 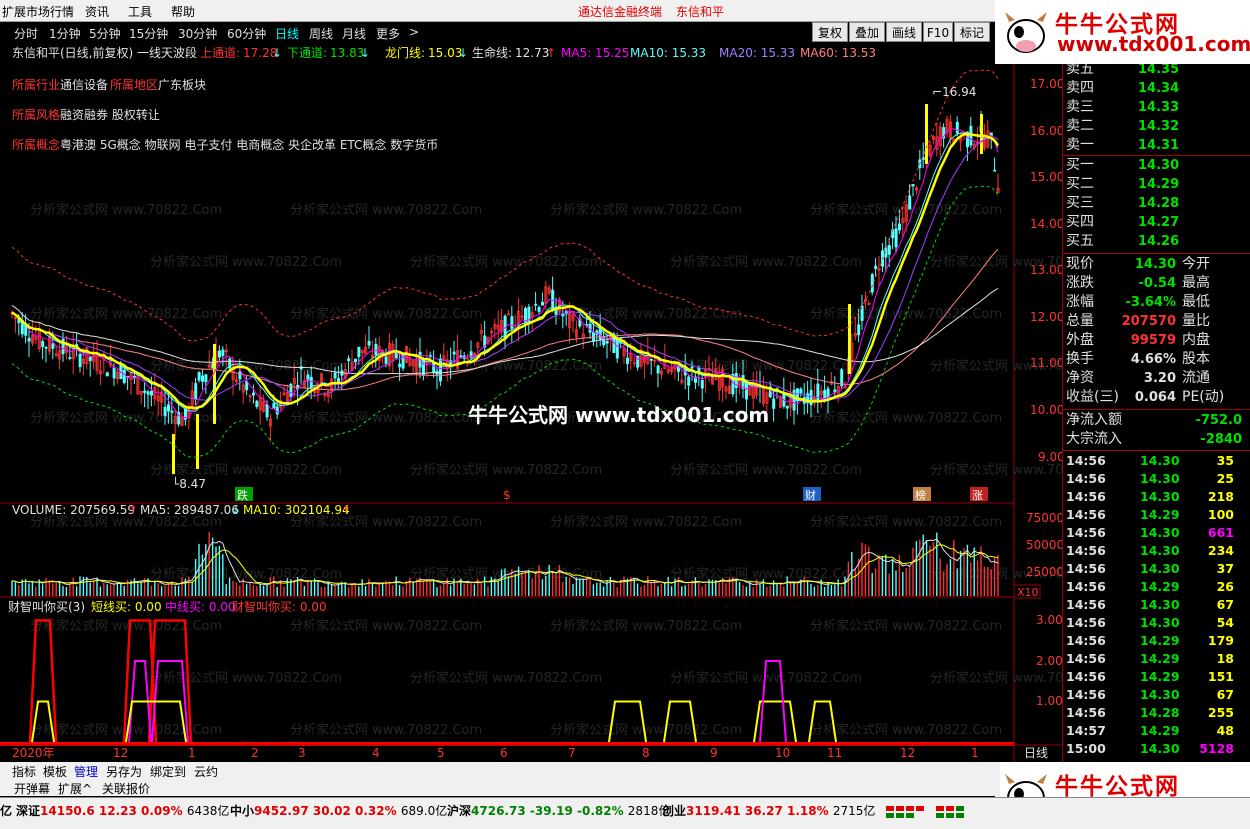 I want to click on bang-marker: 榜, so click(x=920, y=495).